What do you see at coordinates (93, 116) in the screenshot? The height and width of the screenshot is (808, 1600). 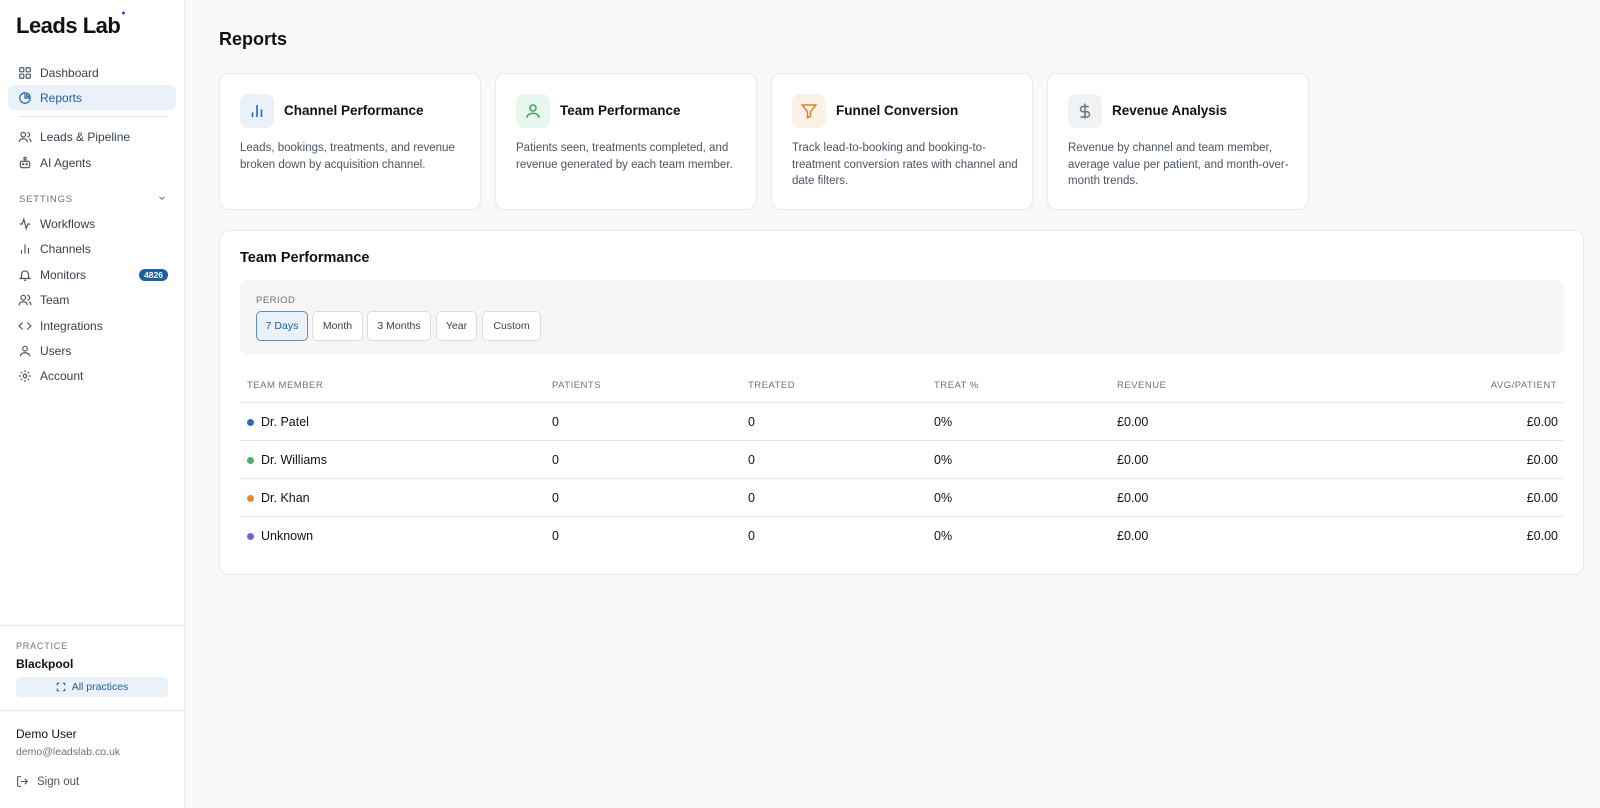 I see `nav-divider` at bounding box center [93, 116].